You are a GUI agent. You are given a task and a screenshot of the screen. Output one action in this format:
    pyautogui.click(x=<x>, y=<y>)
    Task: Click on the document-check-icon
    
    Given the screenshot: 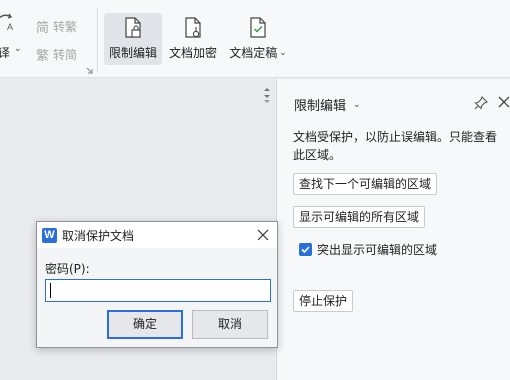 What is the action you would take?
    pyautogui.click(x=258, y=27)
    